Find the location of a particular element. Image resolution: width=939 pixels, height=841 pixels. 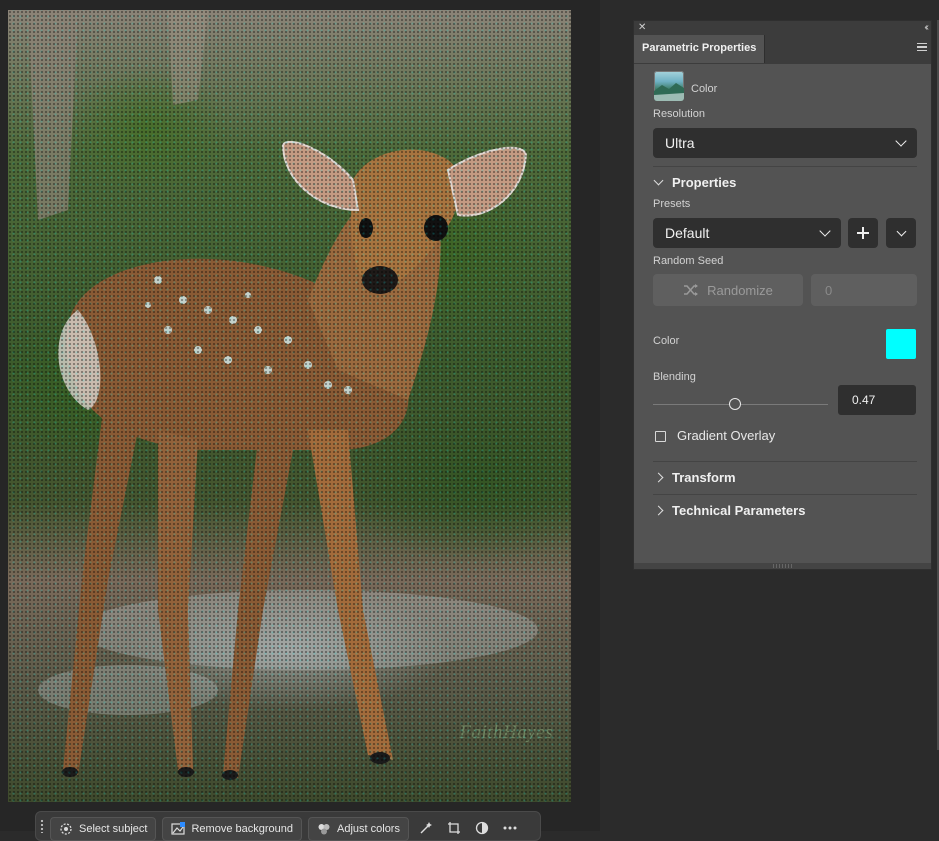

color-label: Color is located at coordinates (666, 341).